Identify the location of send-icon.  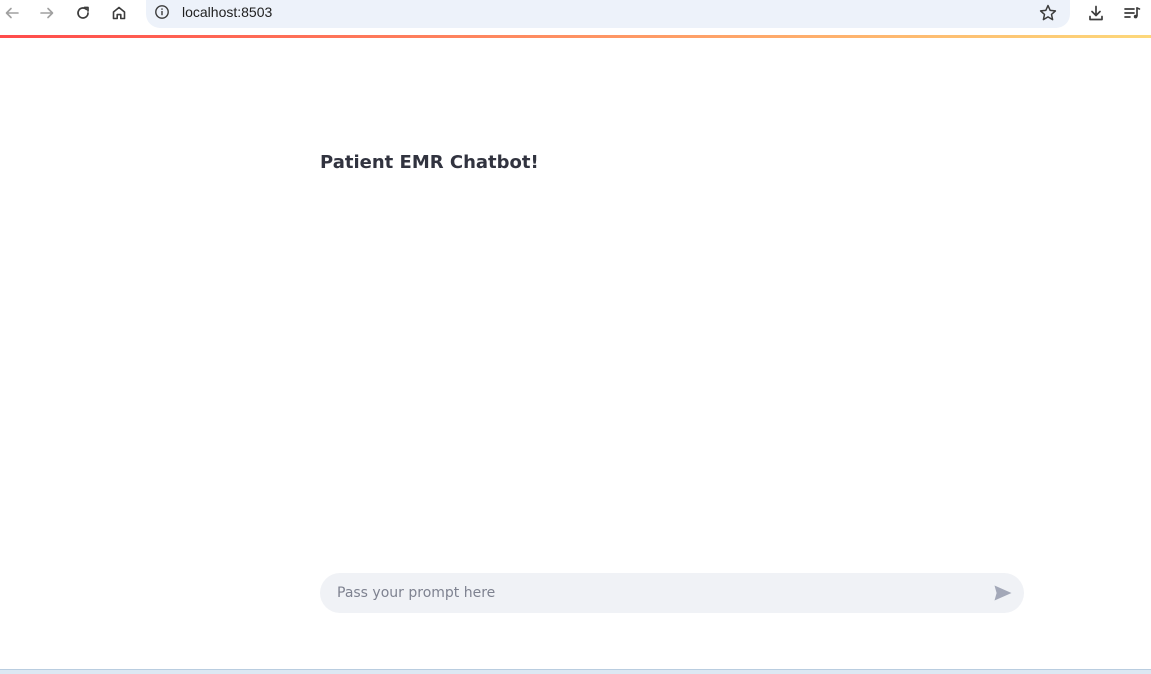
(1003, 593).